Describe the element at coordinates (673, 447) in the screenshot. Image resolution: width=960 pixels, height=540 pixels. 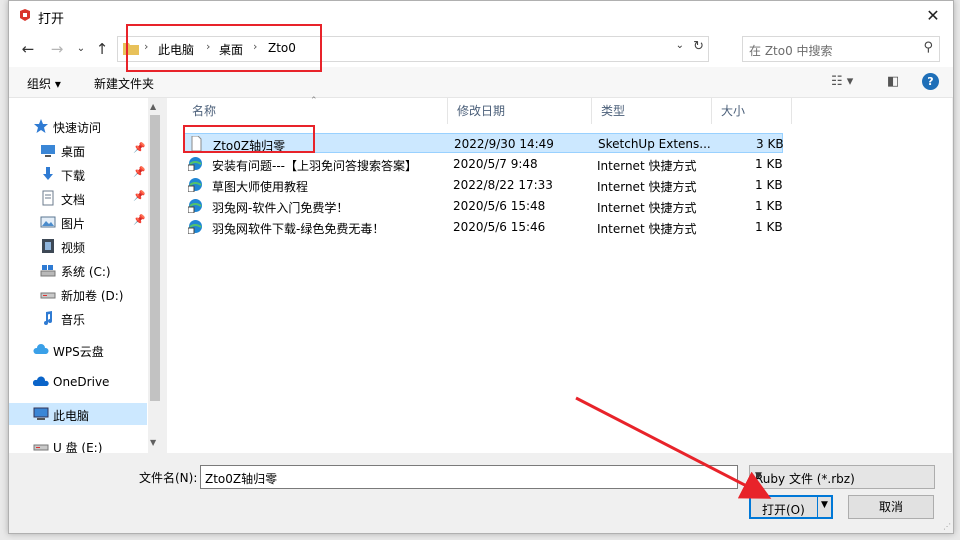
I see `annotation-arrow-icon` at that location.